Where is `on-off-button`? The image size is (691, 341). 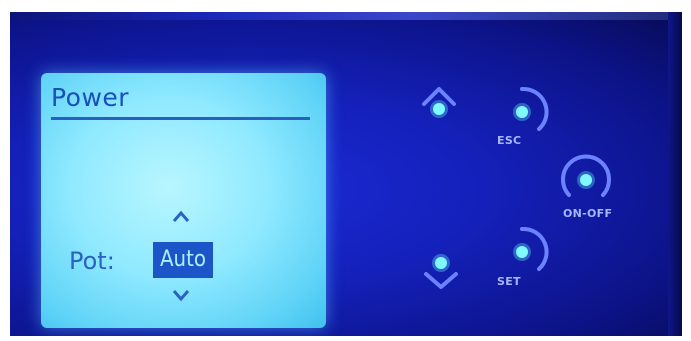
on-off-button is located at coordinates (586, 180).